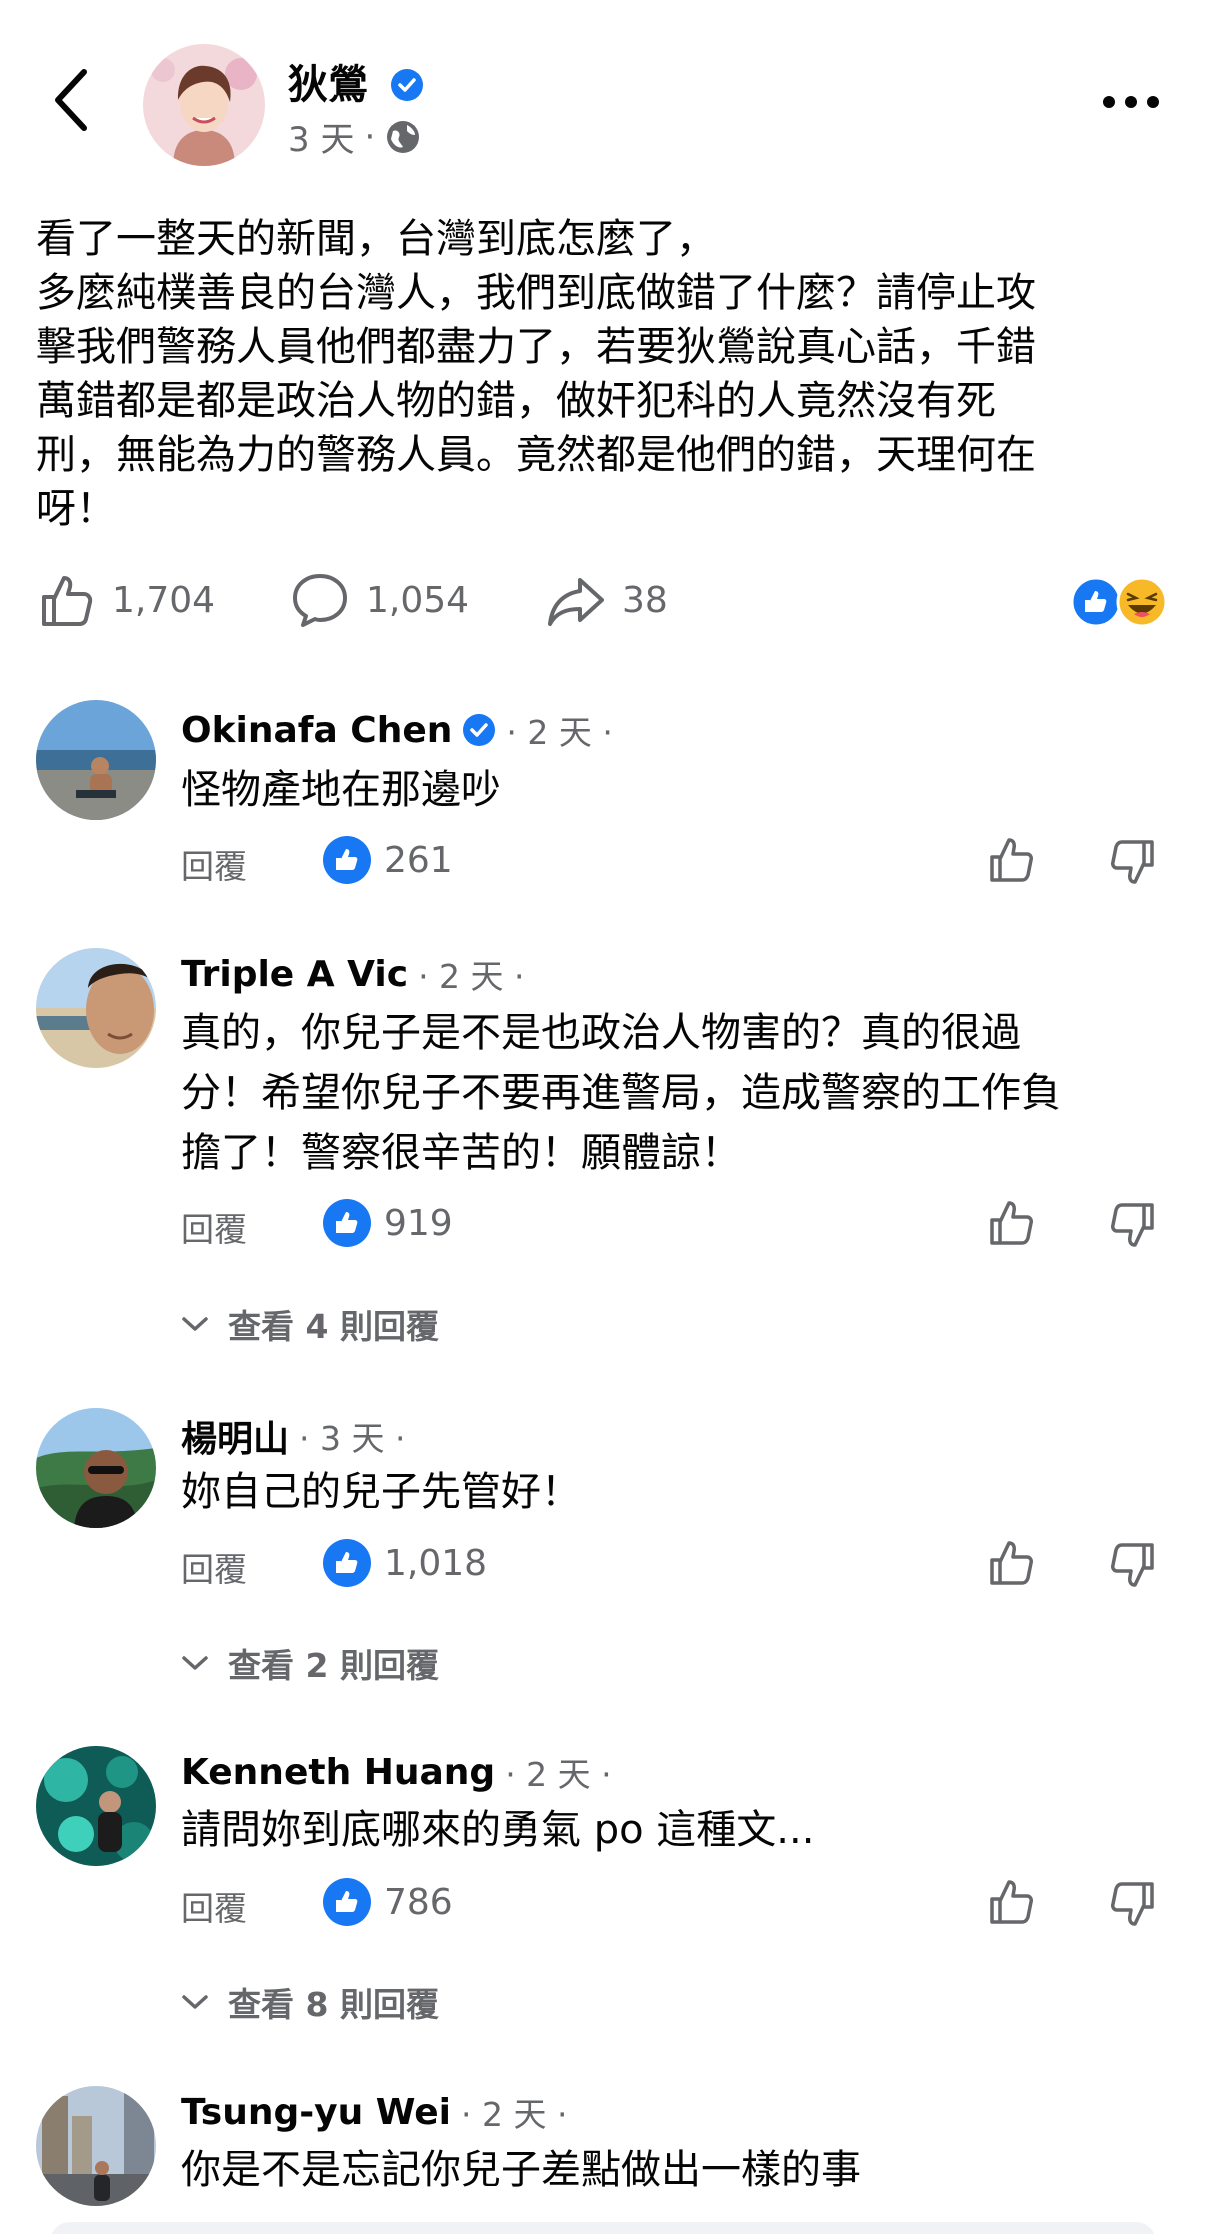 This screenshot has width=1206, height=2234. I want to click on commenter-name: Tsung-yu Wei, so click(316, 2112).